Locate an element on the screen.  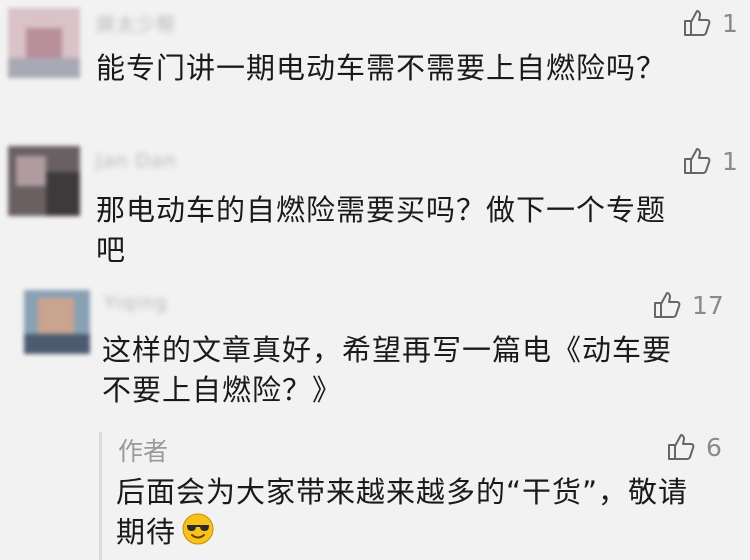
comment-line: 能专门讲一期电动车需不需要上自燃险吗？ is located at coordinates (381, 68).